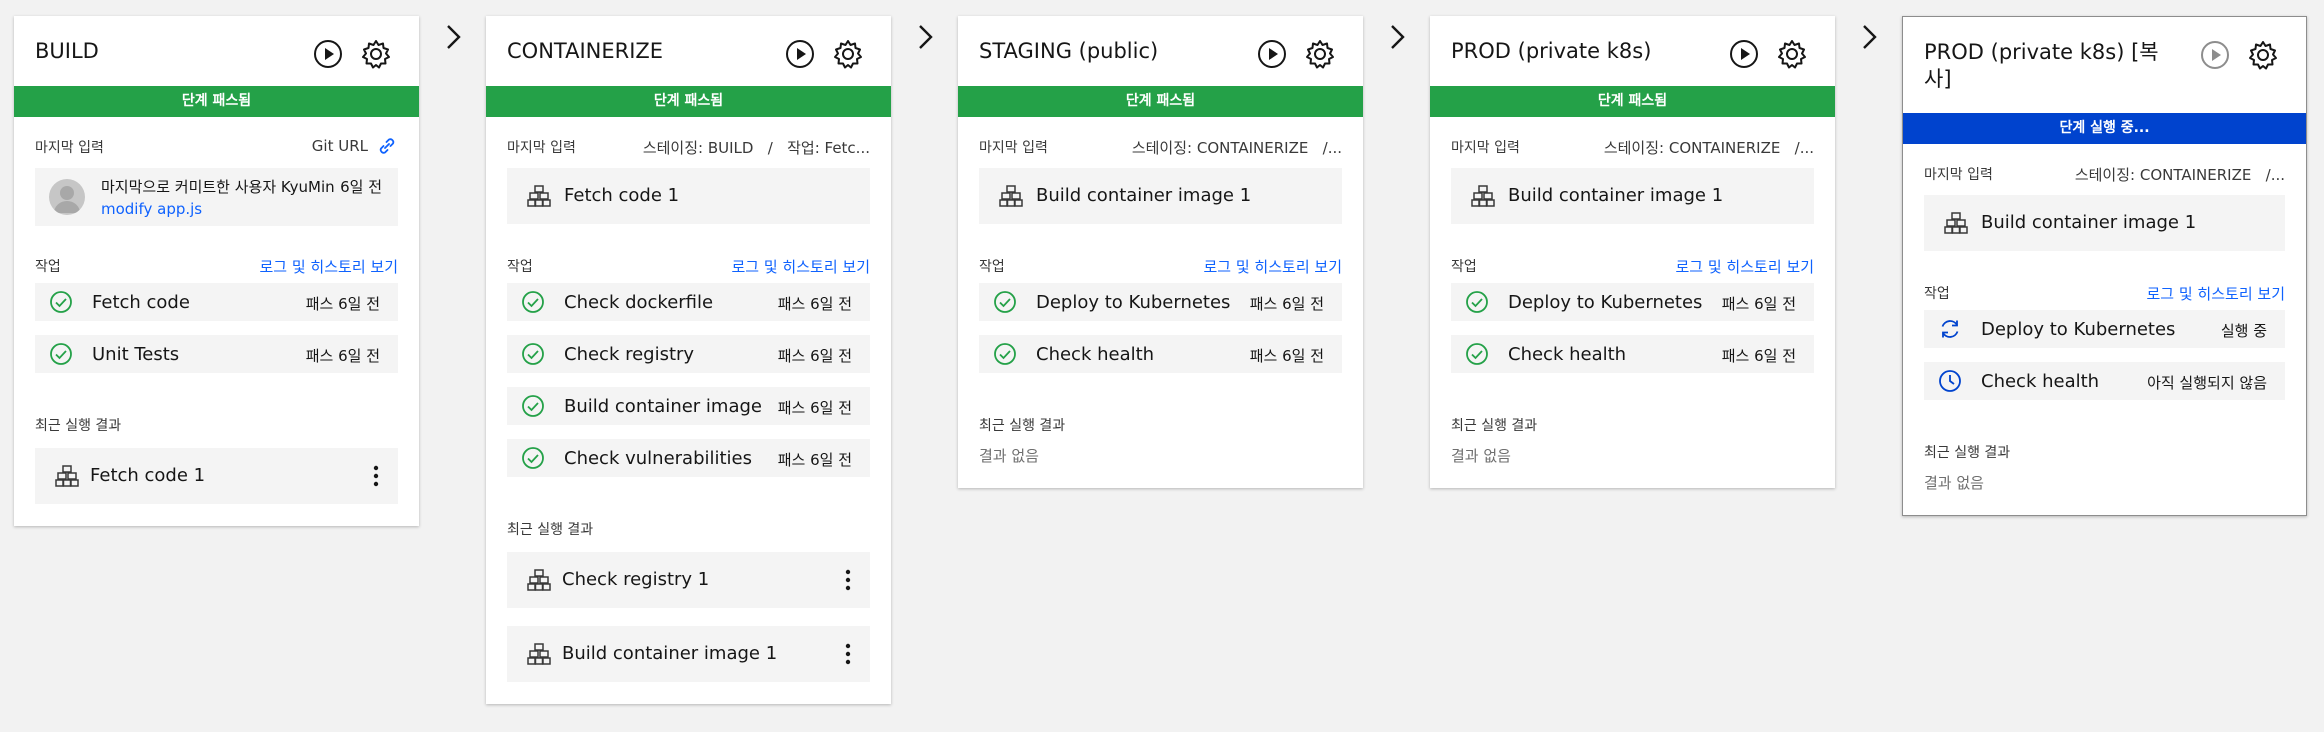  Describe the element at coordinates (151, 209) in the screenshot. I see `commit-link: modify app.js` at that location.